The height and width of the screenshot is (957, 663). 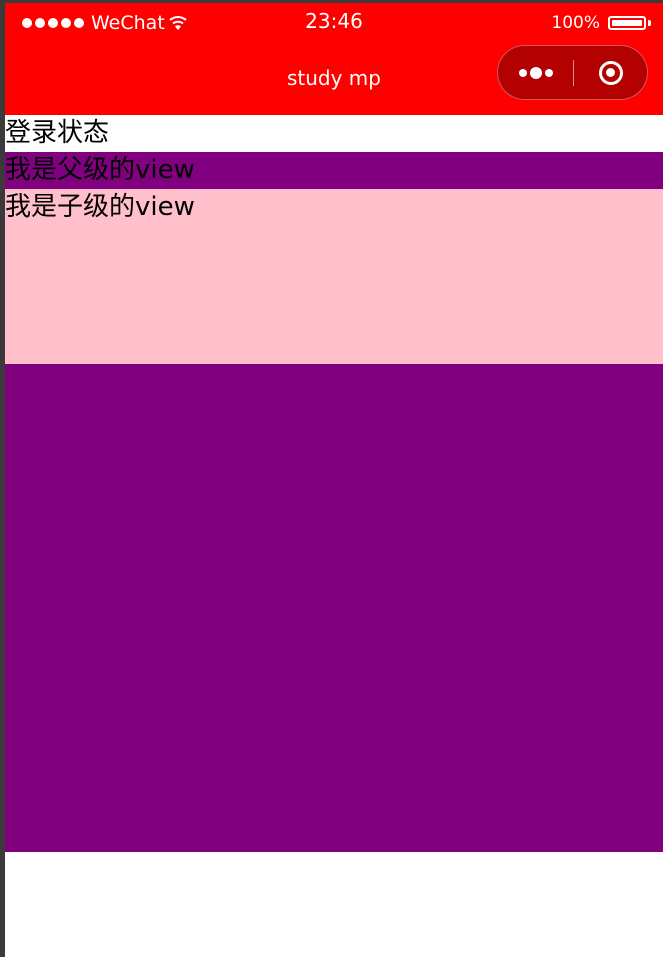 What do you see at coordinates (627, 23) in the screenshot?
I see `battery-icon` at bounding box center [627, 23].